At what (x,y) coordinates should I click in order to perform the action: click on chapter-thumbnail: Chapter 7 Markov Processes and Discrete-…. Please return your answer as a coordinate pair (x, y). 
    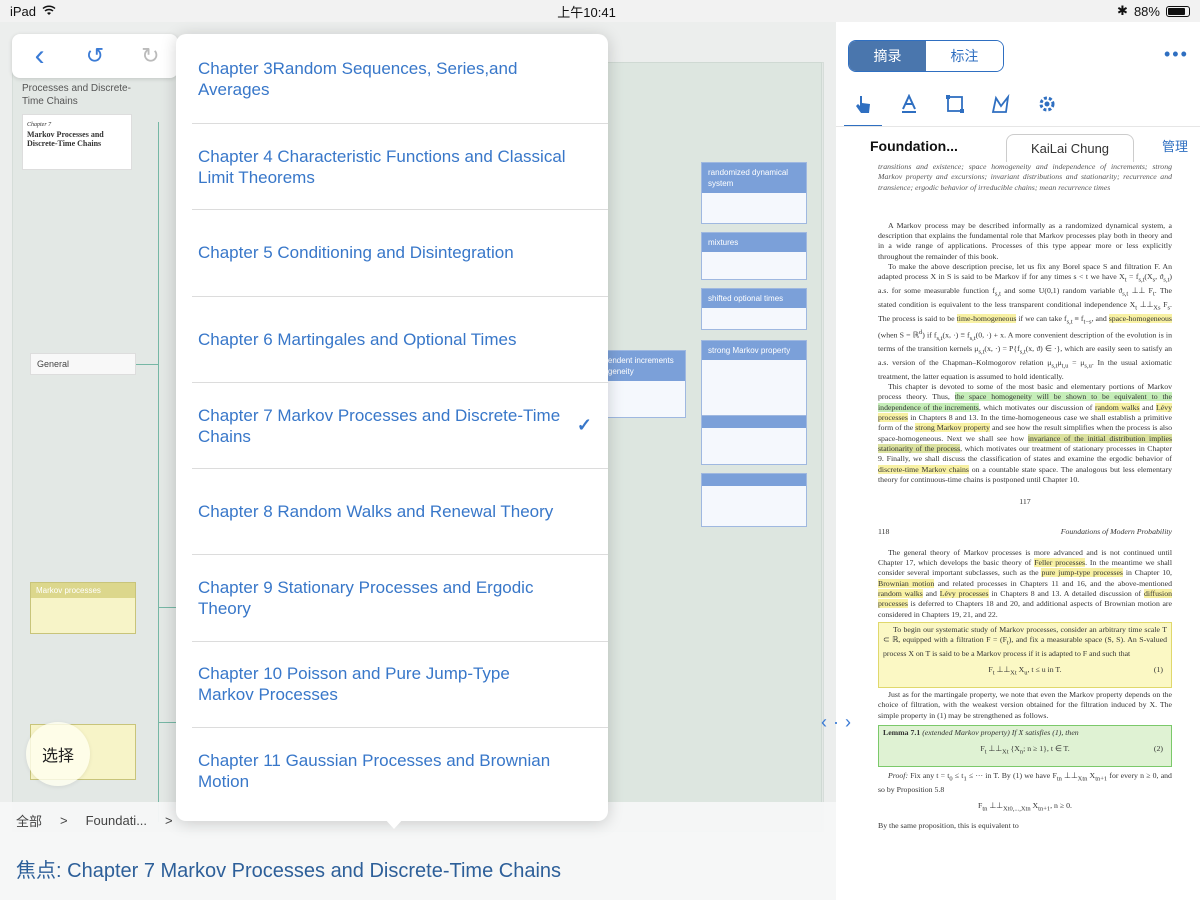
    Looking at the image, I should click on (77, 142).